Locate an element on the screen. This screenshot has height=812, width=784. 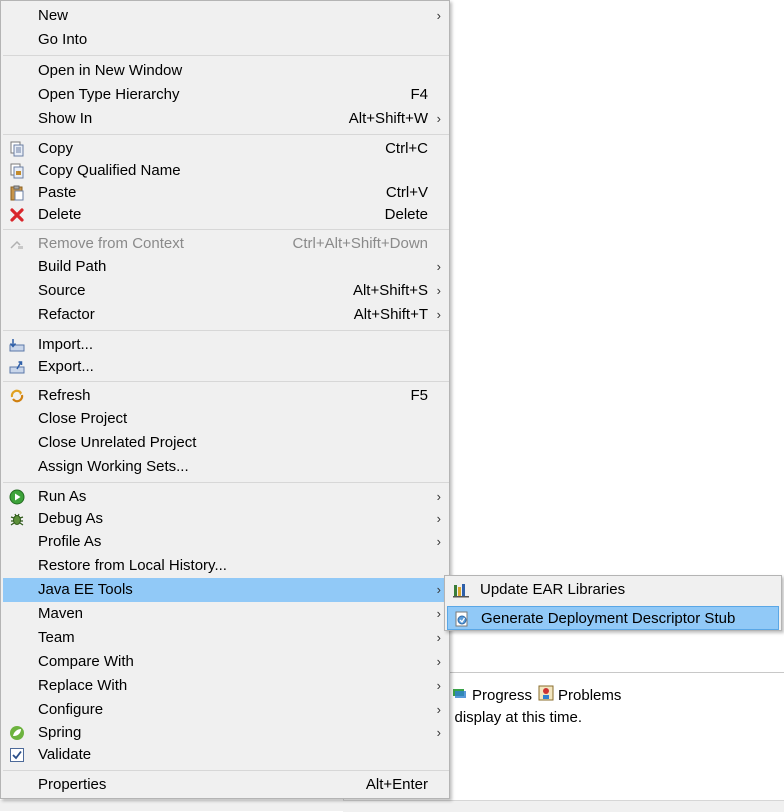
menu-item-source: Source Alt+Shift+S › is located at coordinates (226, 291).